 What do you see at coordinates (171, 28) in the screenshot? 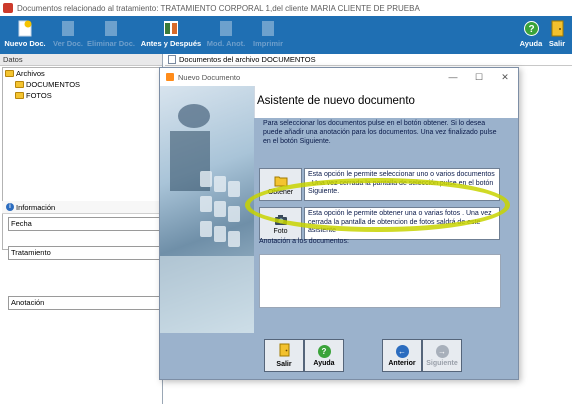
I see `before-after-icon` at bounding box center [171, 28].